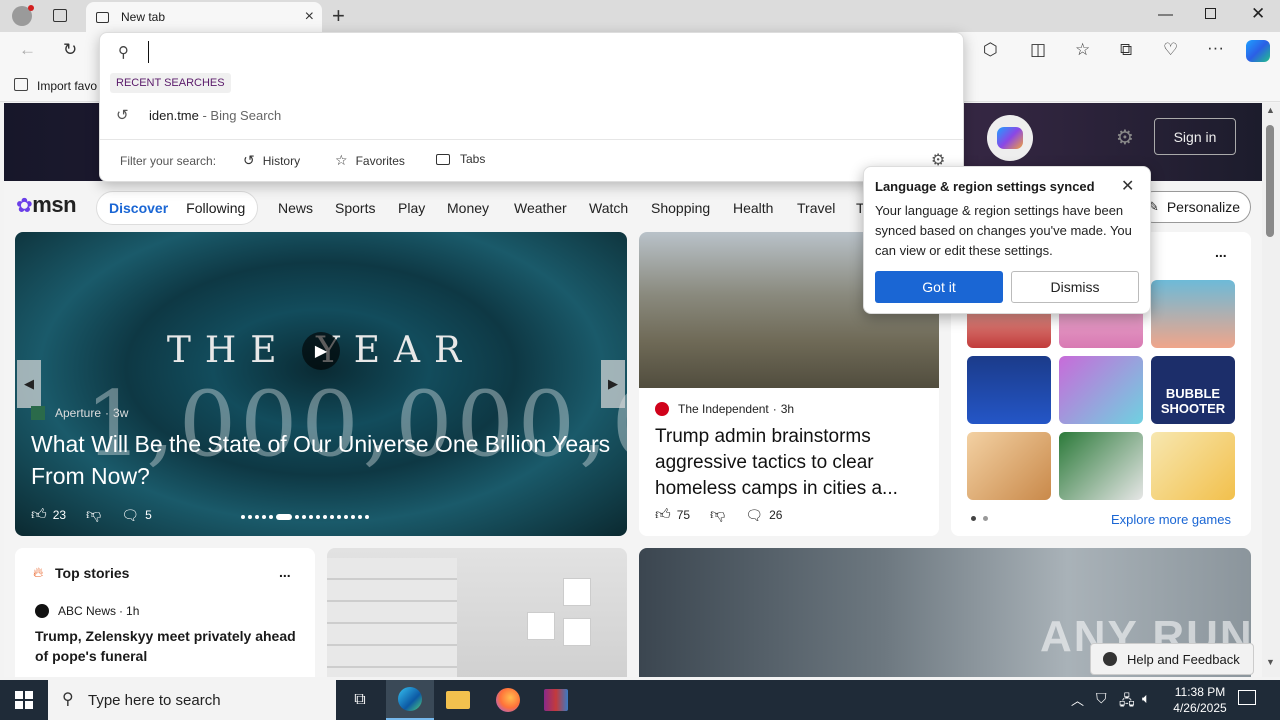 The height and width of the screenshot is (720, 1280). Describe the element at coordinates (985, 186) in the screenshot. I see `popup-title: Language & region settings synced` at that location.